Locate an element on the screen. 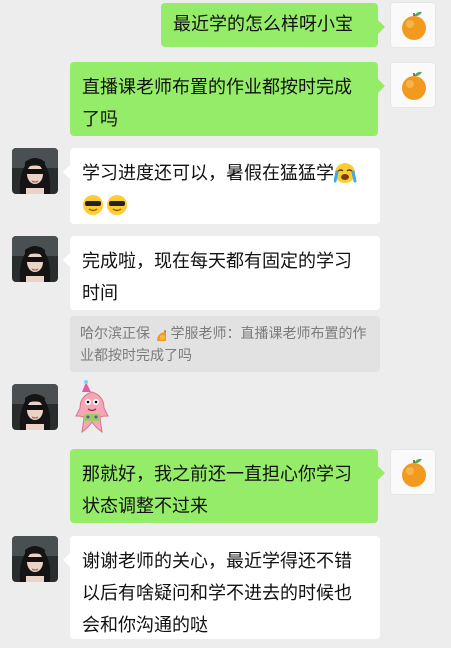  sent-message-bubble: 那就好，我之前还一直担心你学习状态调整不过来 is located at coordinates (227, 486).